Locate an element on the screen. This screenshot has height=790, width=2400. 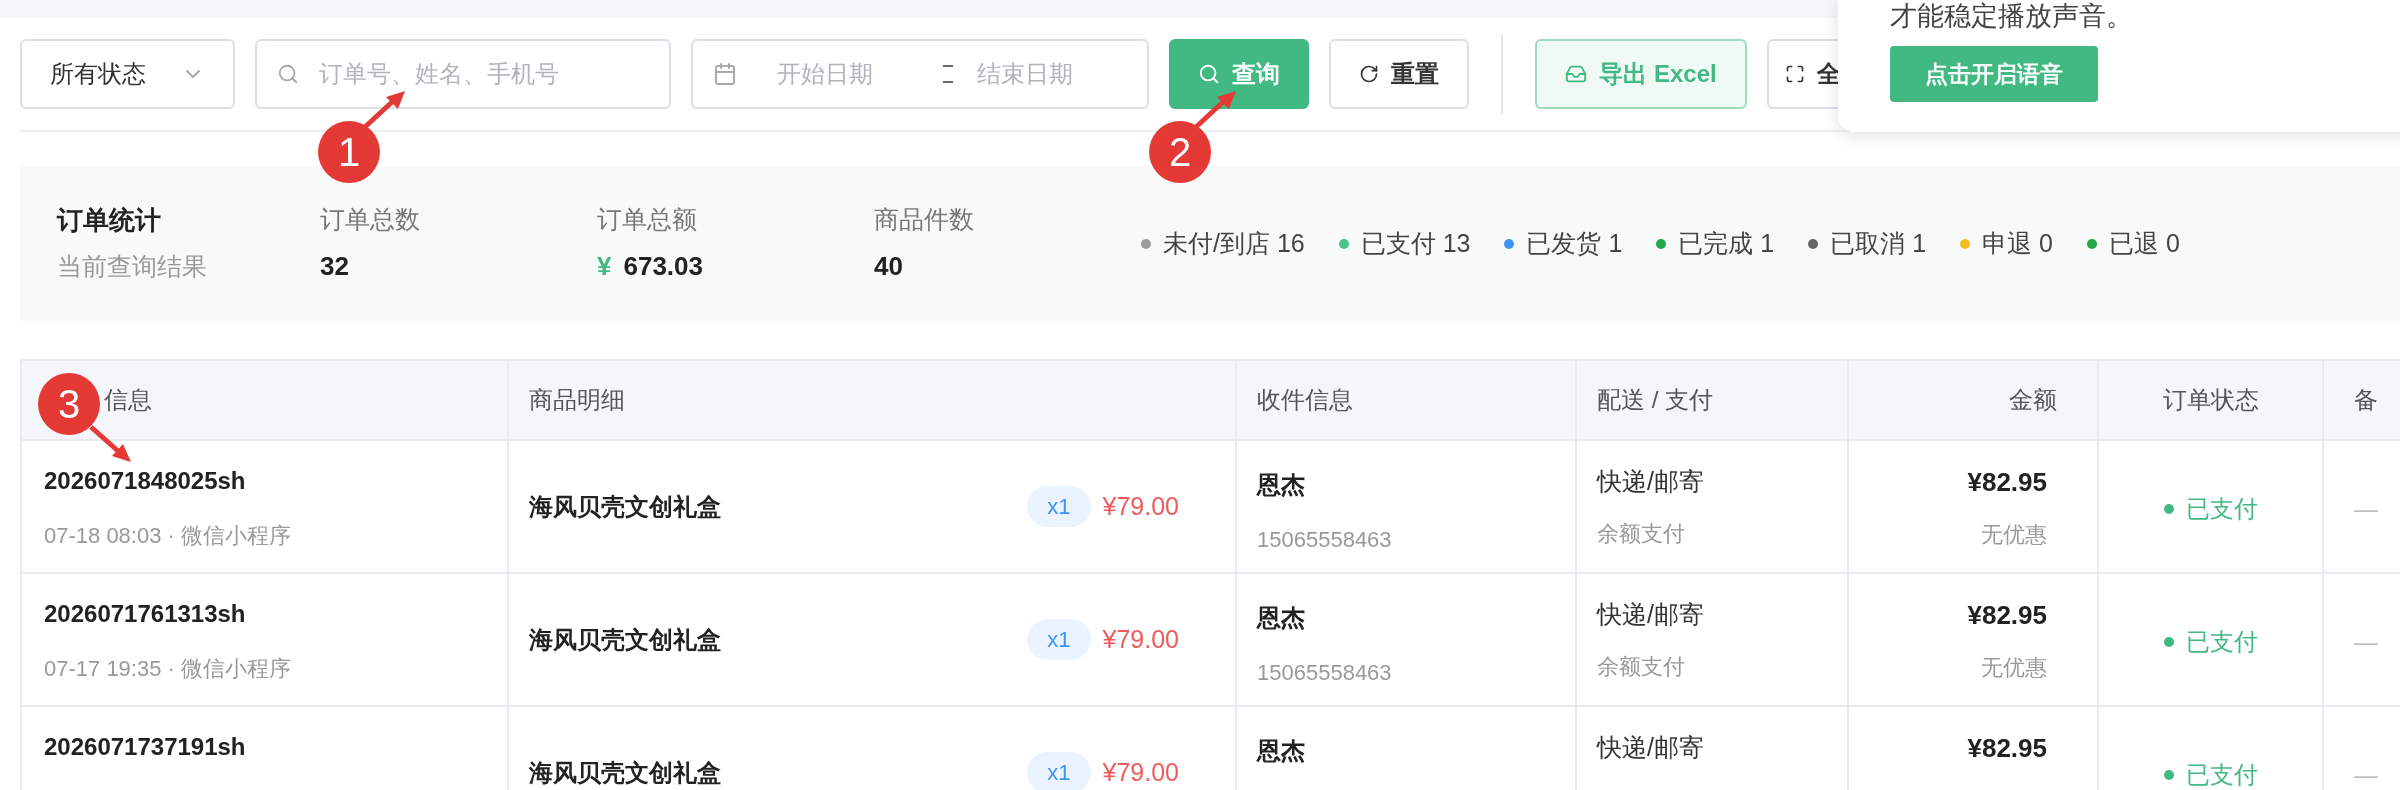
fullscreen-icon is located at coordinates (1795, 74).